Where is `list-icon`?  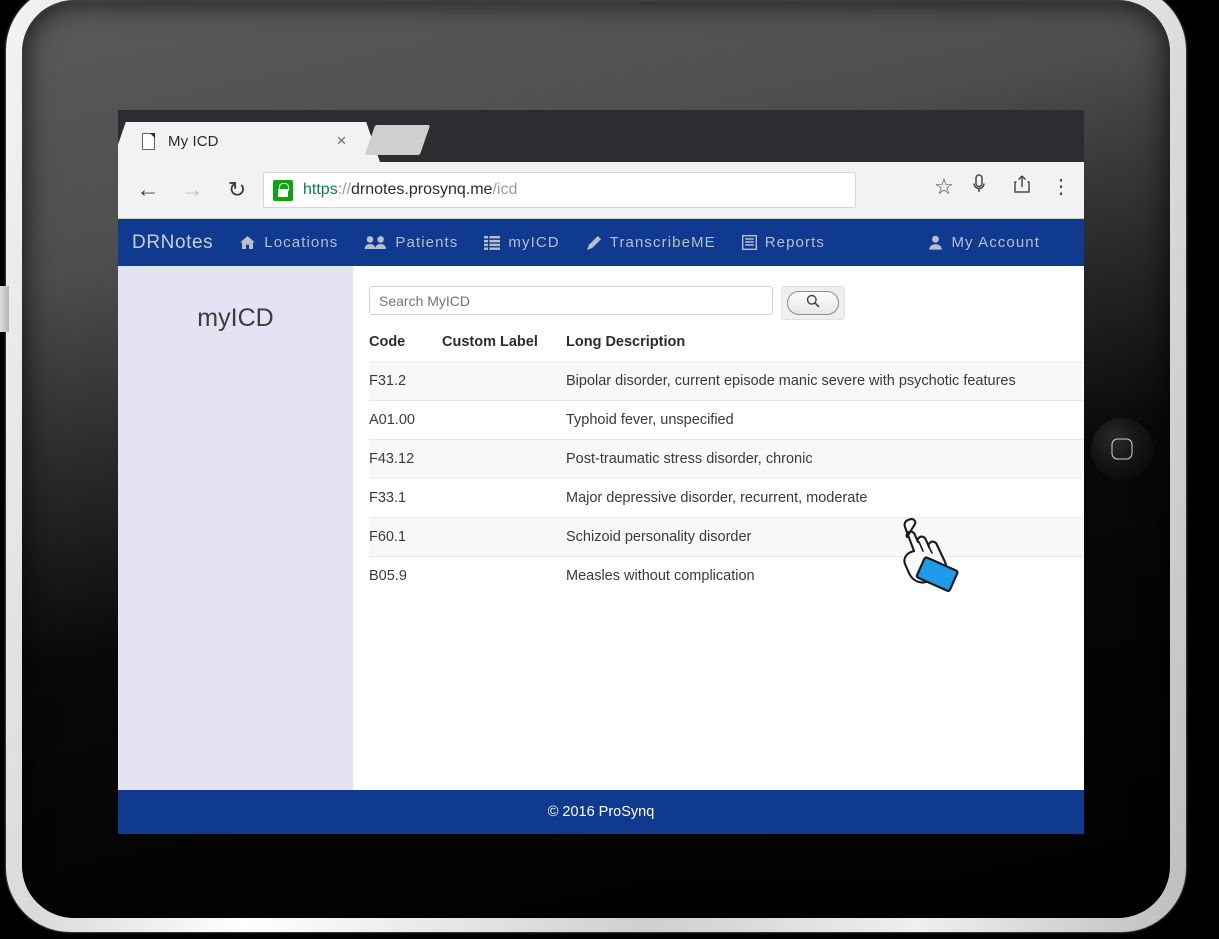
list-icon is located at coordinates (492, 242).